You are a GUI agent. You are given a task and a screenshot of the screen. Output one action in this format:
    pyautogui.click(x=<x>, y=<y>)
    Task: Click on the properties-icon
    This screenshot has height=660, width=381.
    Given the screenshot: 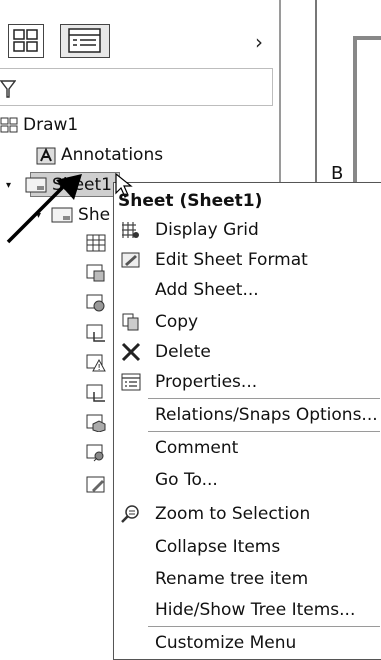 What is the action you would take?
    pyautogui.click(x=131, y=382)
    